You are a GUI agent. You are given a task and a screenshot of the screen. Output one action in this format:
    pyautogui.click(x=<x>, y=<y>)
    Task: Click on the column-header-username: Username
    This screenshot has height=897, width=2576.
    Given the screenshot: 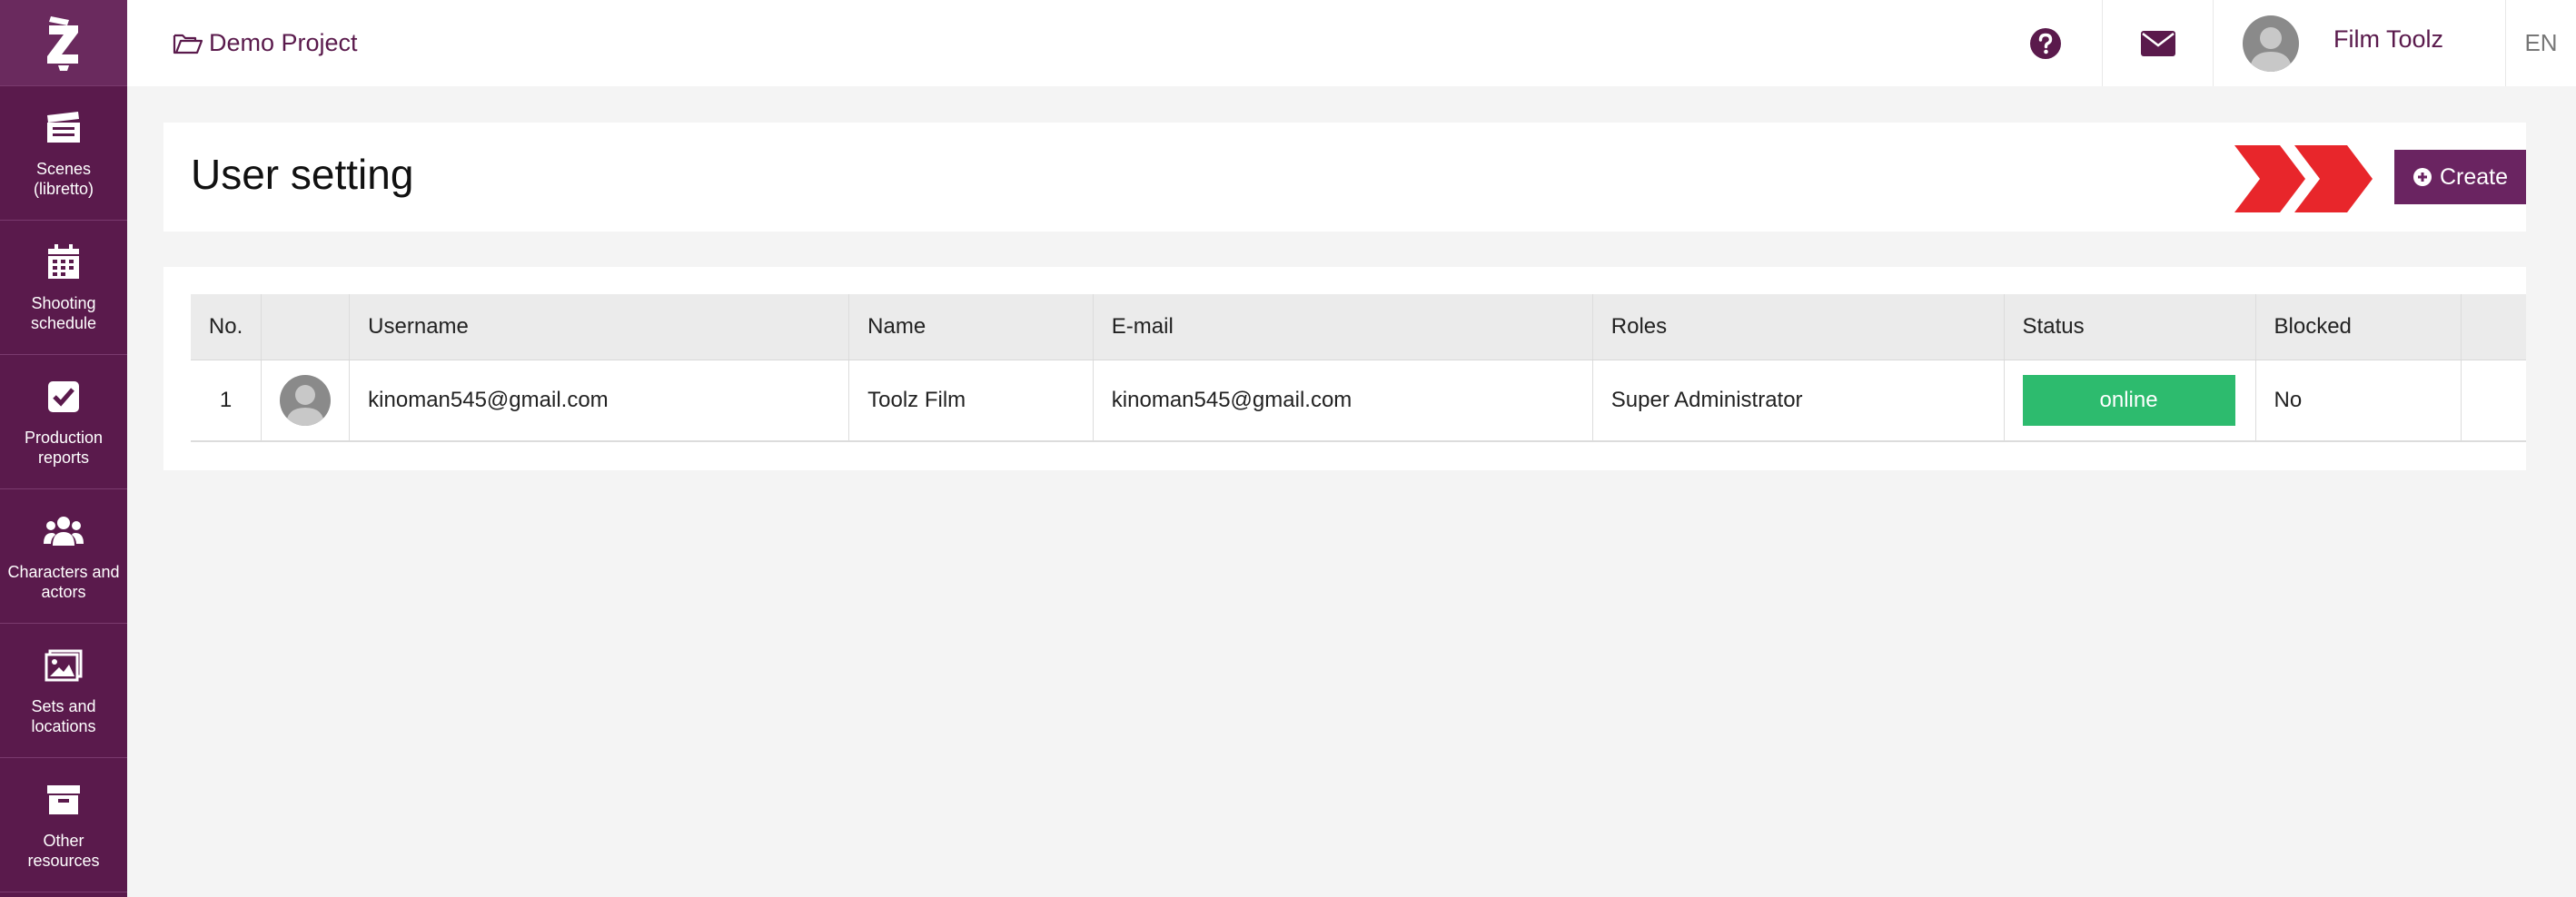 What is the action you would take?
    pyautogui.click(x=599, y=327)
    